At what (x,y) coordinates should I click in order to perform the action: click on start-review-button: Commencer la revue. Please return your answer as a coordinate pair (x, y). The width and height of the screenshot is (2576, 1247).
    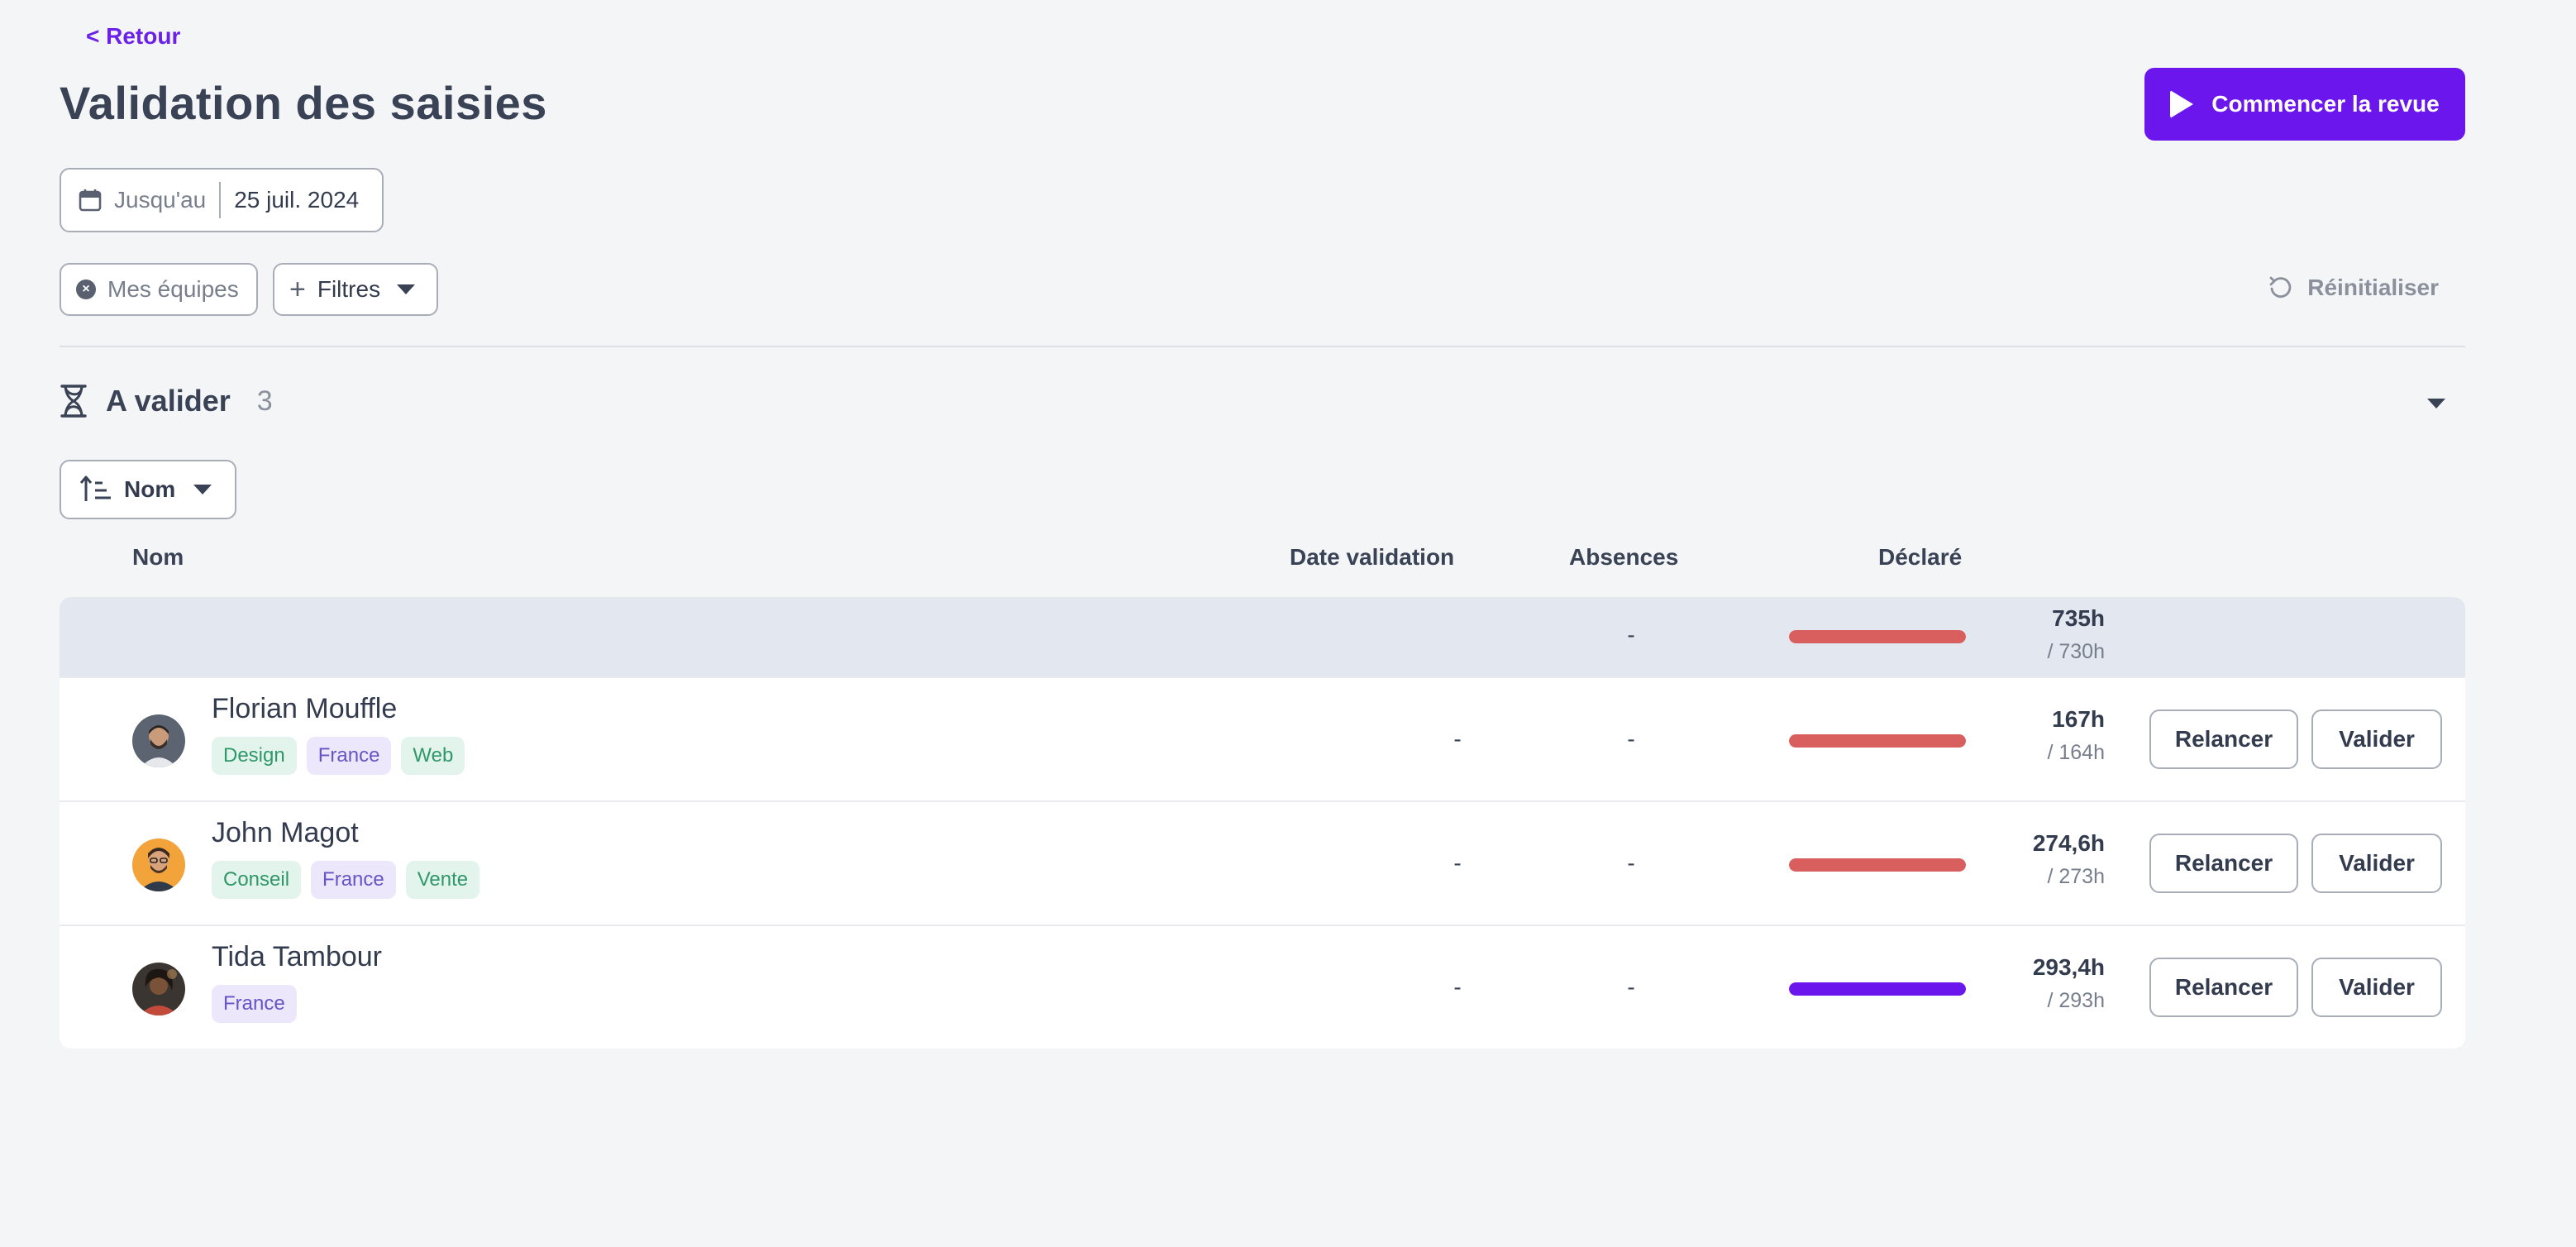
    Looking at the image, I should click on (2304, 104).